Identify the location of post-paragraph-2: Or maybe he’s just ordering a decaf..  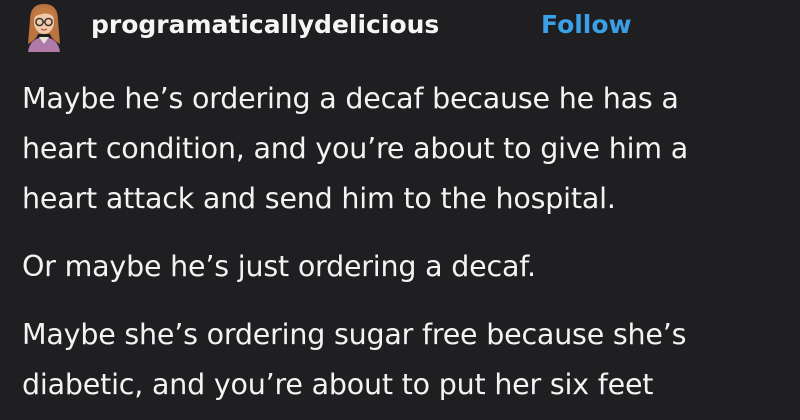
(407, 267).